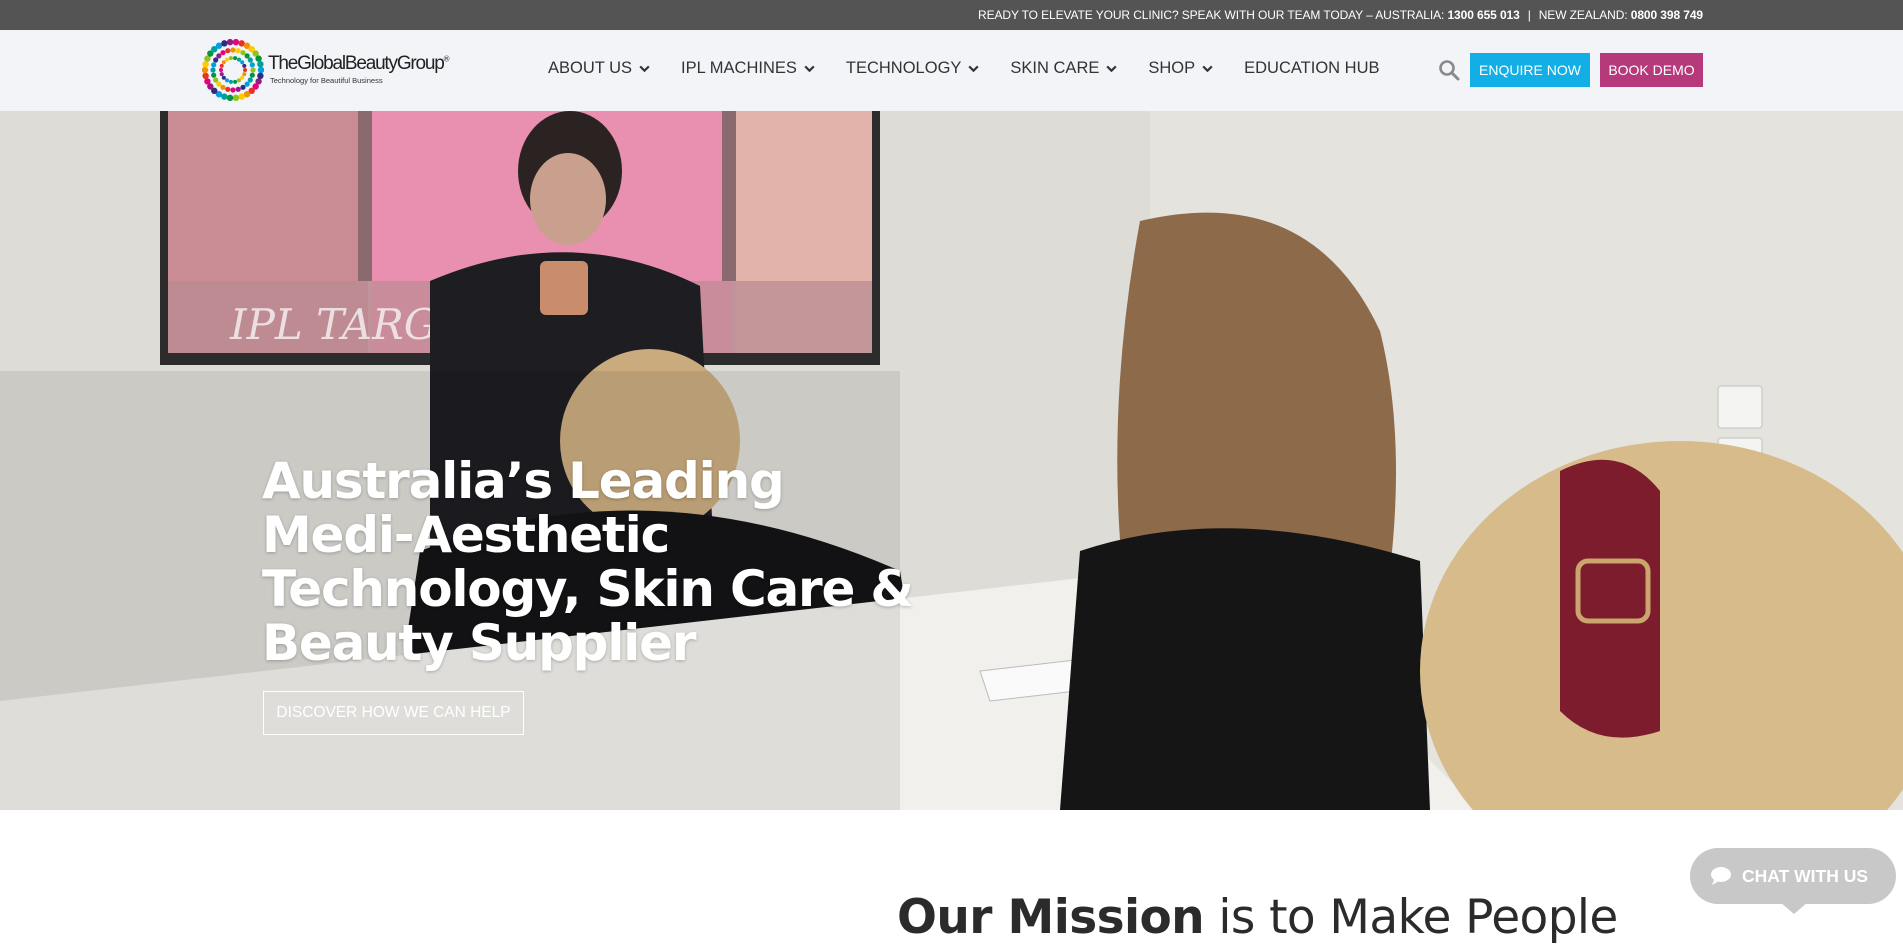 The image size is (1903, 945). What do you see at coordinates (590, 68) in the screenshot?
I see `nav-label: ABOUT US` at bounding box center [590, 68].